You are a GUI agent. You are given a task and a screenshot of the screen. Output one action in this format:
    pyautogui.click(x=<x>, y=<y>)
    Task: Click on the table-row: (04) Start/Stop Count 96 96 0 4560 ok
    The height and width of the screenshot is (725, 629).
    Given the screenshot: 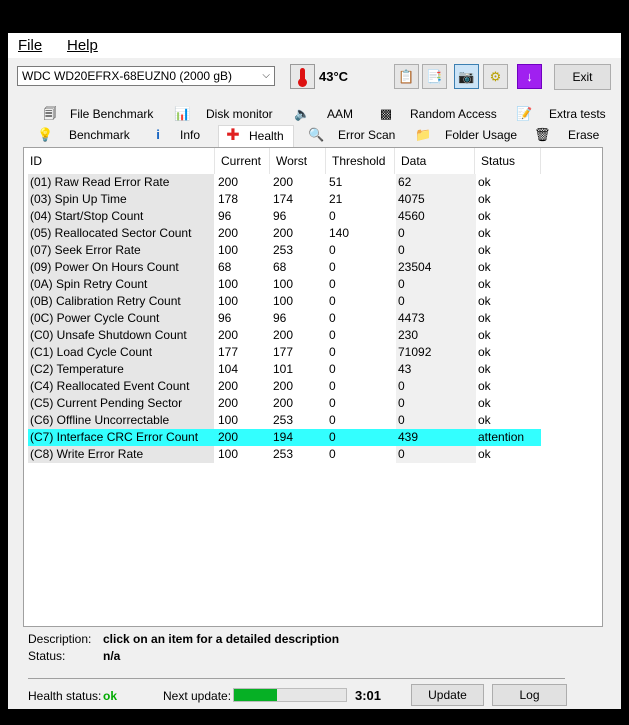 What is the action you would take?
    pyautogui.click(x=284, y=216)
    